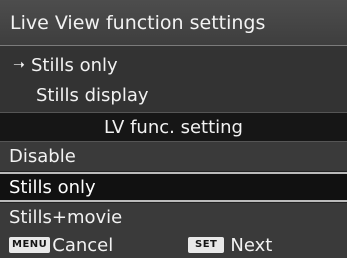  I want to click on next-button: SET Next, so click(230, 245).